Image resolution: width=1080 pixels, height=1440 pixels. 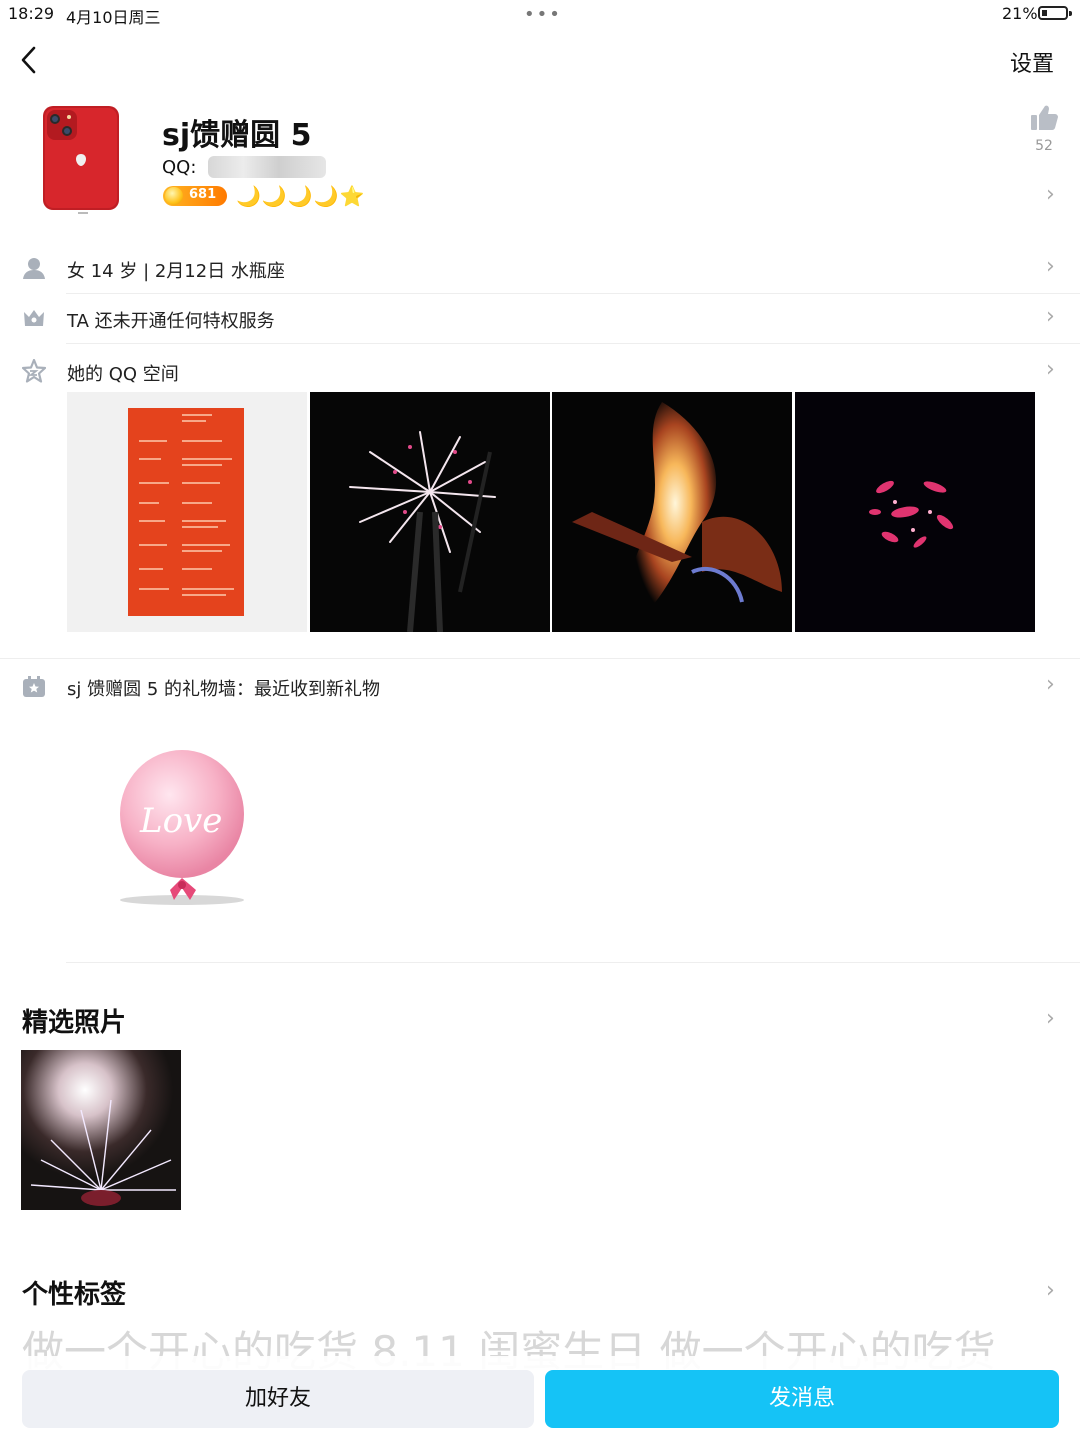 What do you see at coordinates (34, 686) in the screenshot?
I see `gift-icon` at bounding box center [34, 686].